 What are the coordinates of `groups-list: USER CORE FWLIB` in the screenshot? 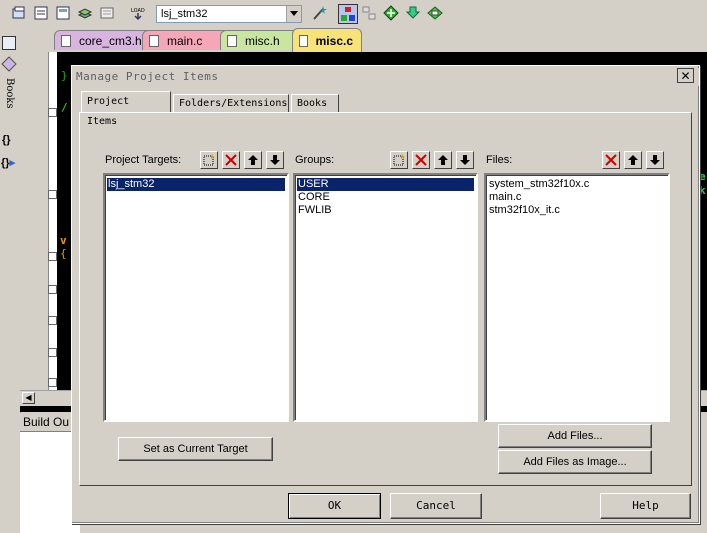 It's located at (385, 297).